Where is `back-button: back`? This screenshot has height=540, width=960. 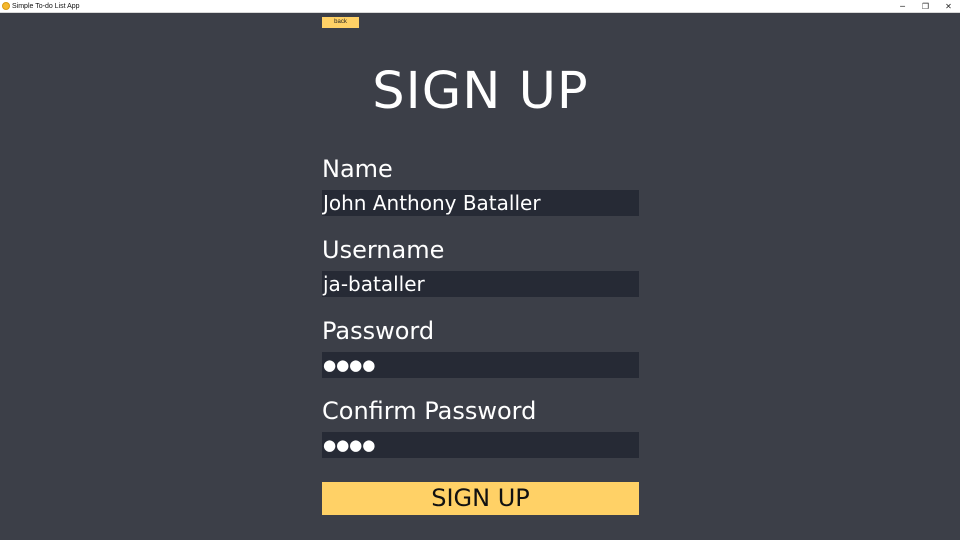
back-button: back is located at coordinates (340, 22).